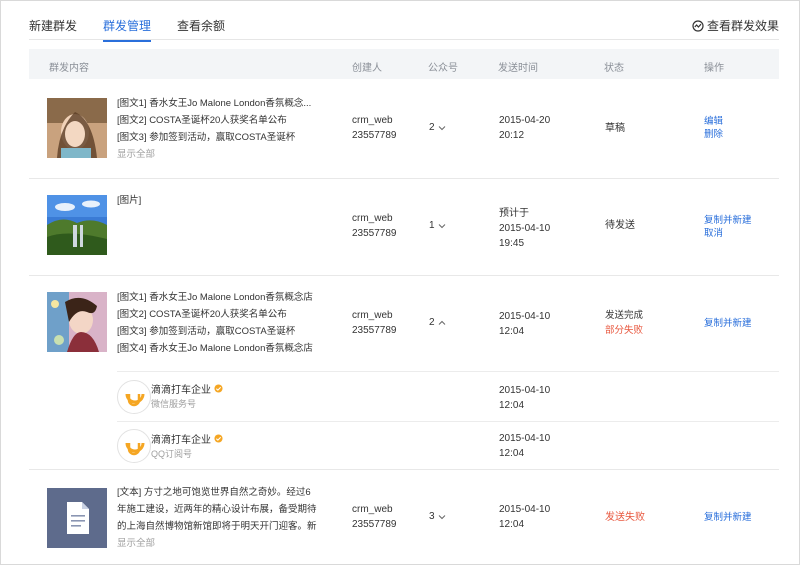 Image resolution: width=800 pixels, height=565 pixels. Describe the element at coordinates (625, 517) in the screenshot. I see `status-text: 发送失败` at that location.